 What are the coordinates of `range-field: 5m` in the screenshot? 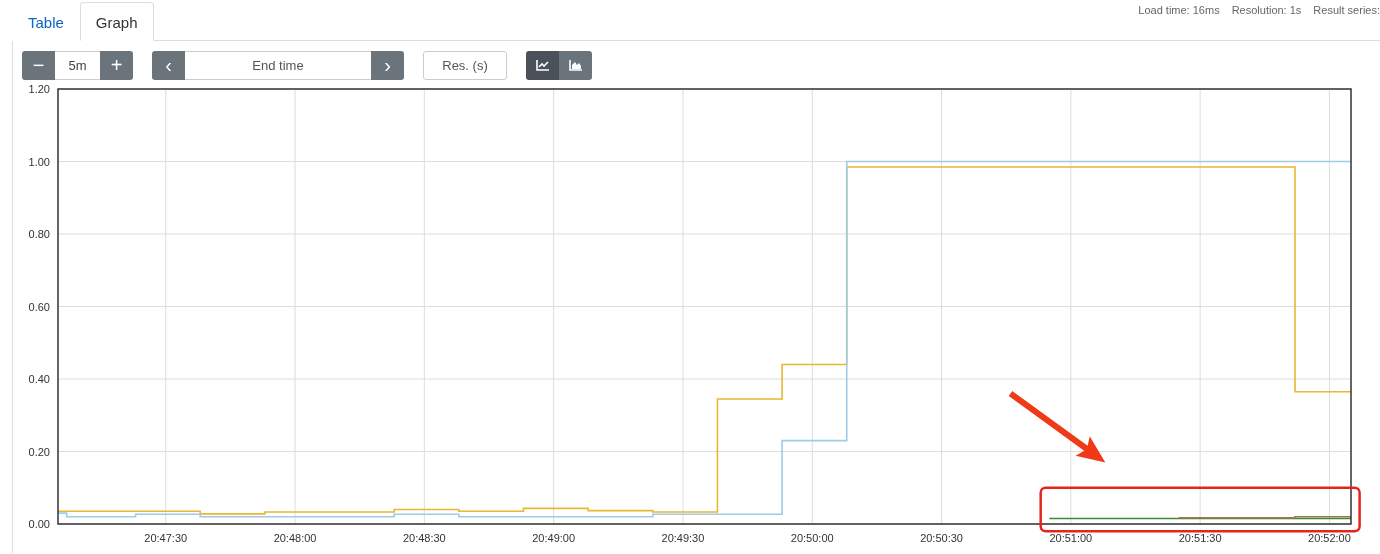 It's located at (77, 65).